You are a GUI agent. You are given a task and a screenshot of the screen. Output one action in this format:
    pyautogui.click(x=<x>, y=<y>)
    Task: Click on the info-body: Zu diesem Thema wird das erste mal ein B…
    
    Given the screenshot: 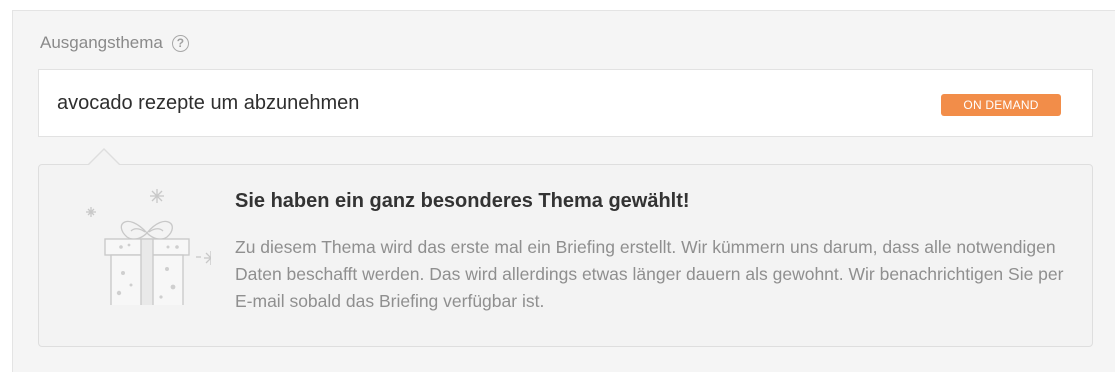 What is the action you would take?
    pyautogui.click(x=649, y=274)
    